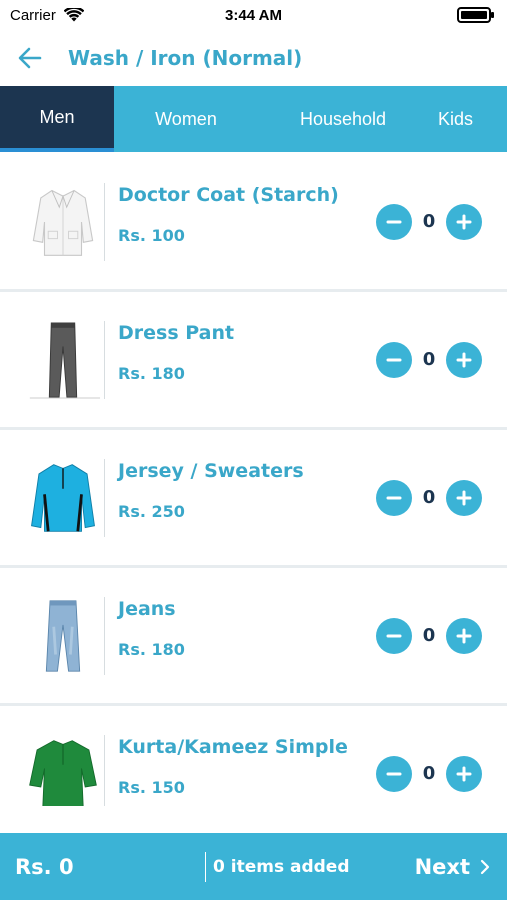 Image resolution: width=507 pixels, height=900 pixels. Describe the element at coordinates (485, 866) in the screenshot. I see `chevron-right-icon` at that location.